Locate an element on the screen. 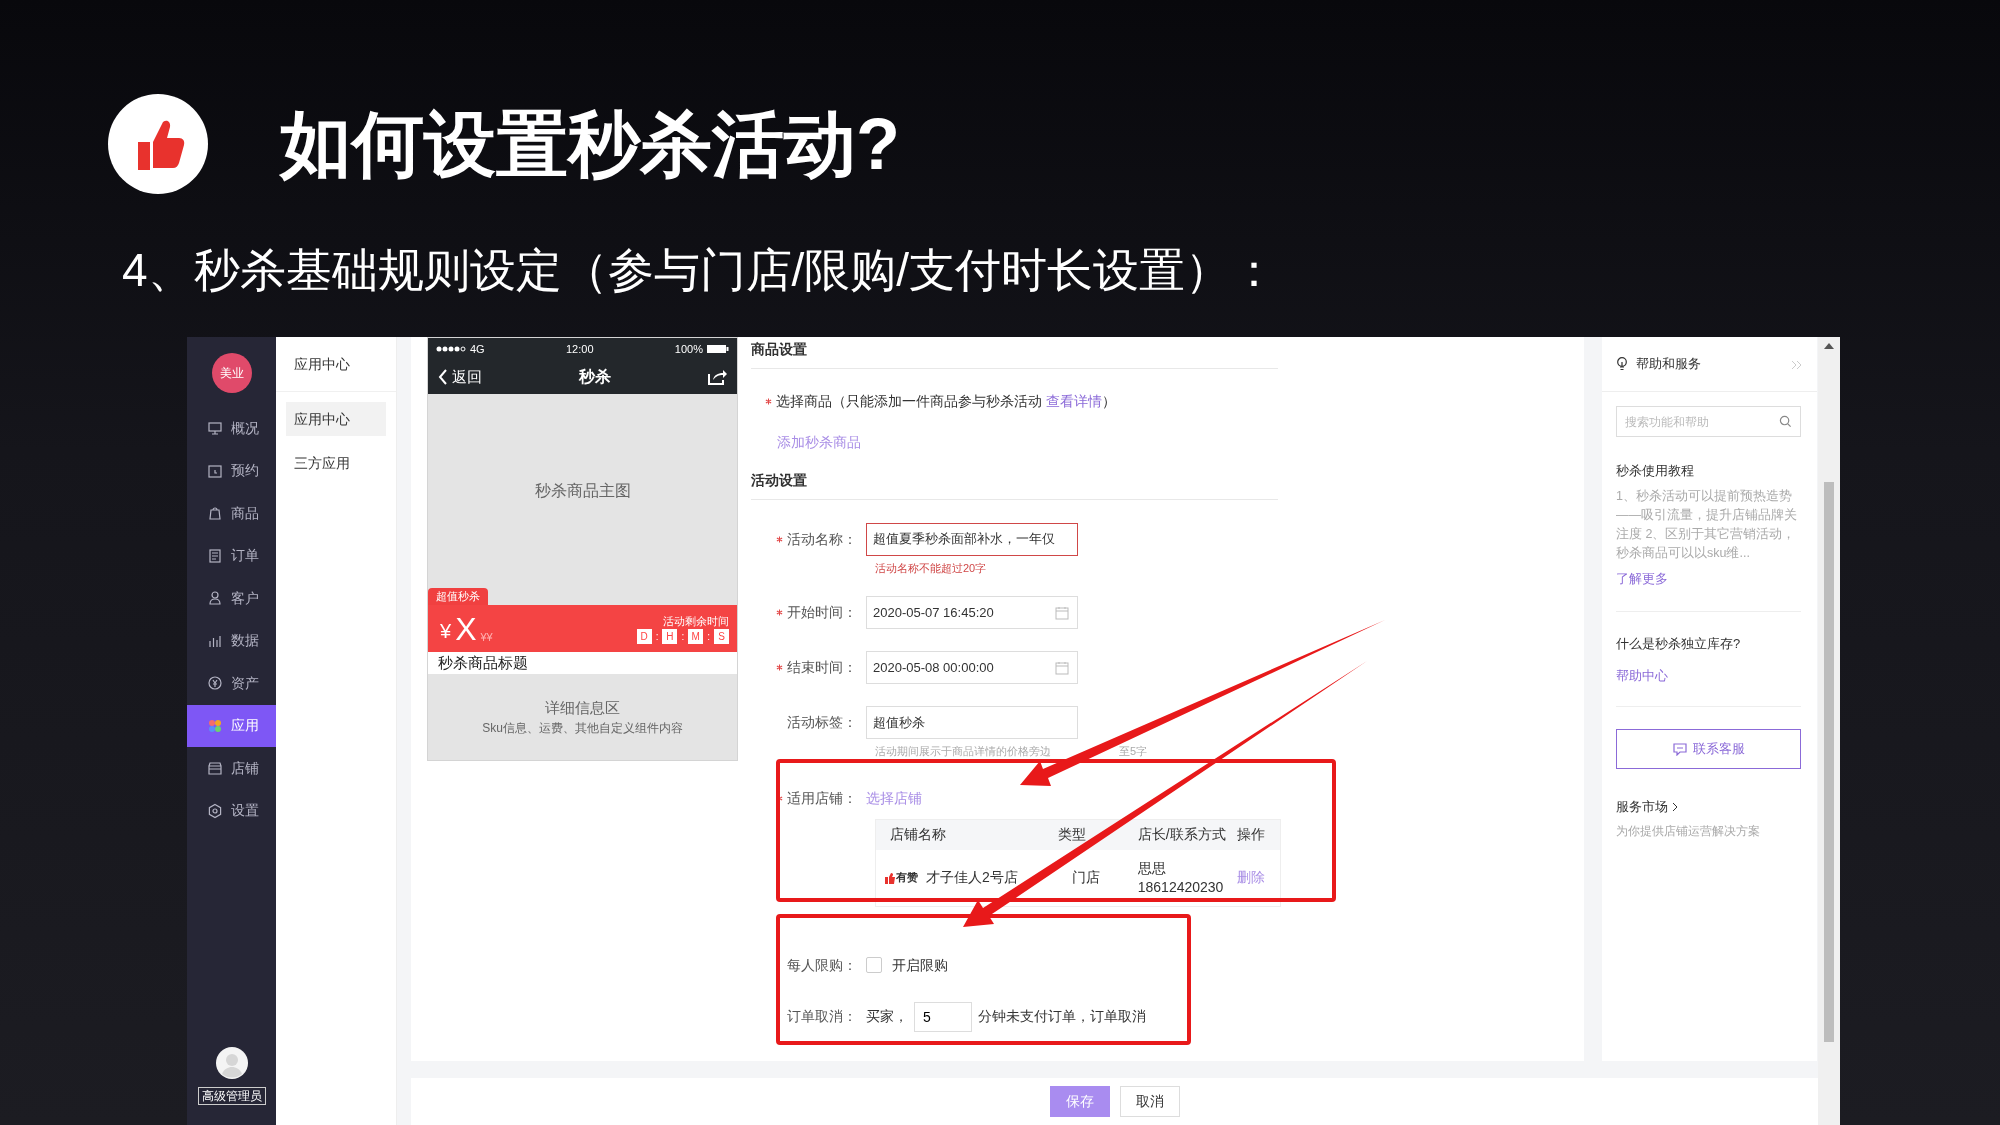 This screenshot has height=1125, width=2000. search-icon is located at coordinates (1785, 421).